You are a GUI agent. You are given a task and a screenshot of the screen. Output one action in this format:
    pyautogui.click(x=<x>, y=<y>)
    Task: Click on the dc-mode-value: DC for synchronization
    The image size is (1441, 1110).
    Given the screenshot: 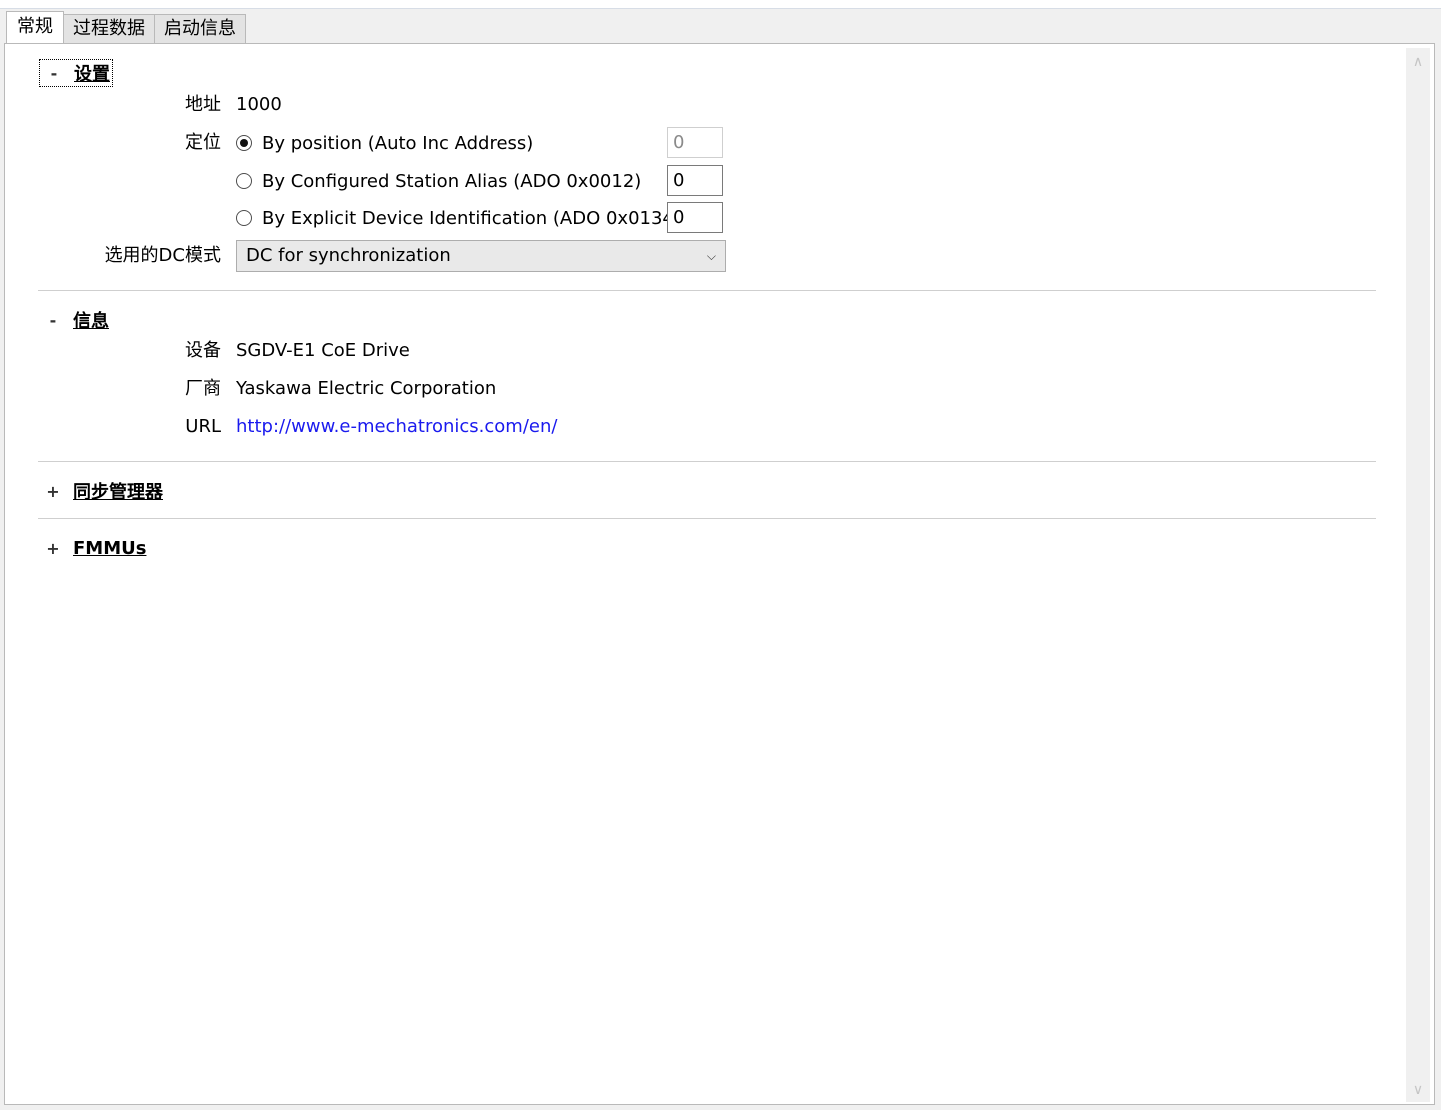 What is the action you would take?
    pyautogui.click(x=348, y=255)
    